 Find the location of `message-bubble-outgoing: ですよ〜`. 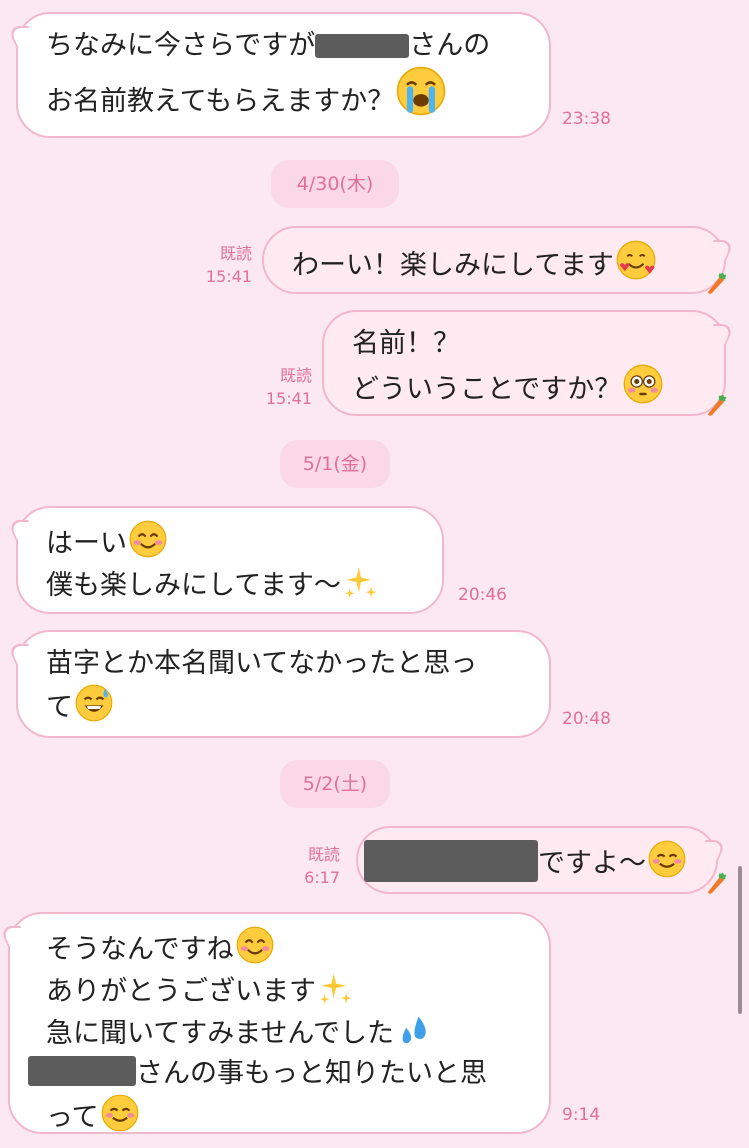

message-bubble-outgoing: ですよ〜 is located at coordinates (537, 860).